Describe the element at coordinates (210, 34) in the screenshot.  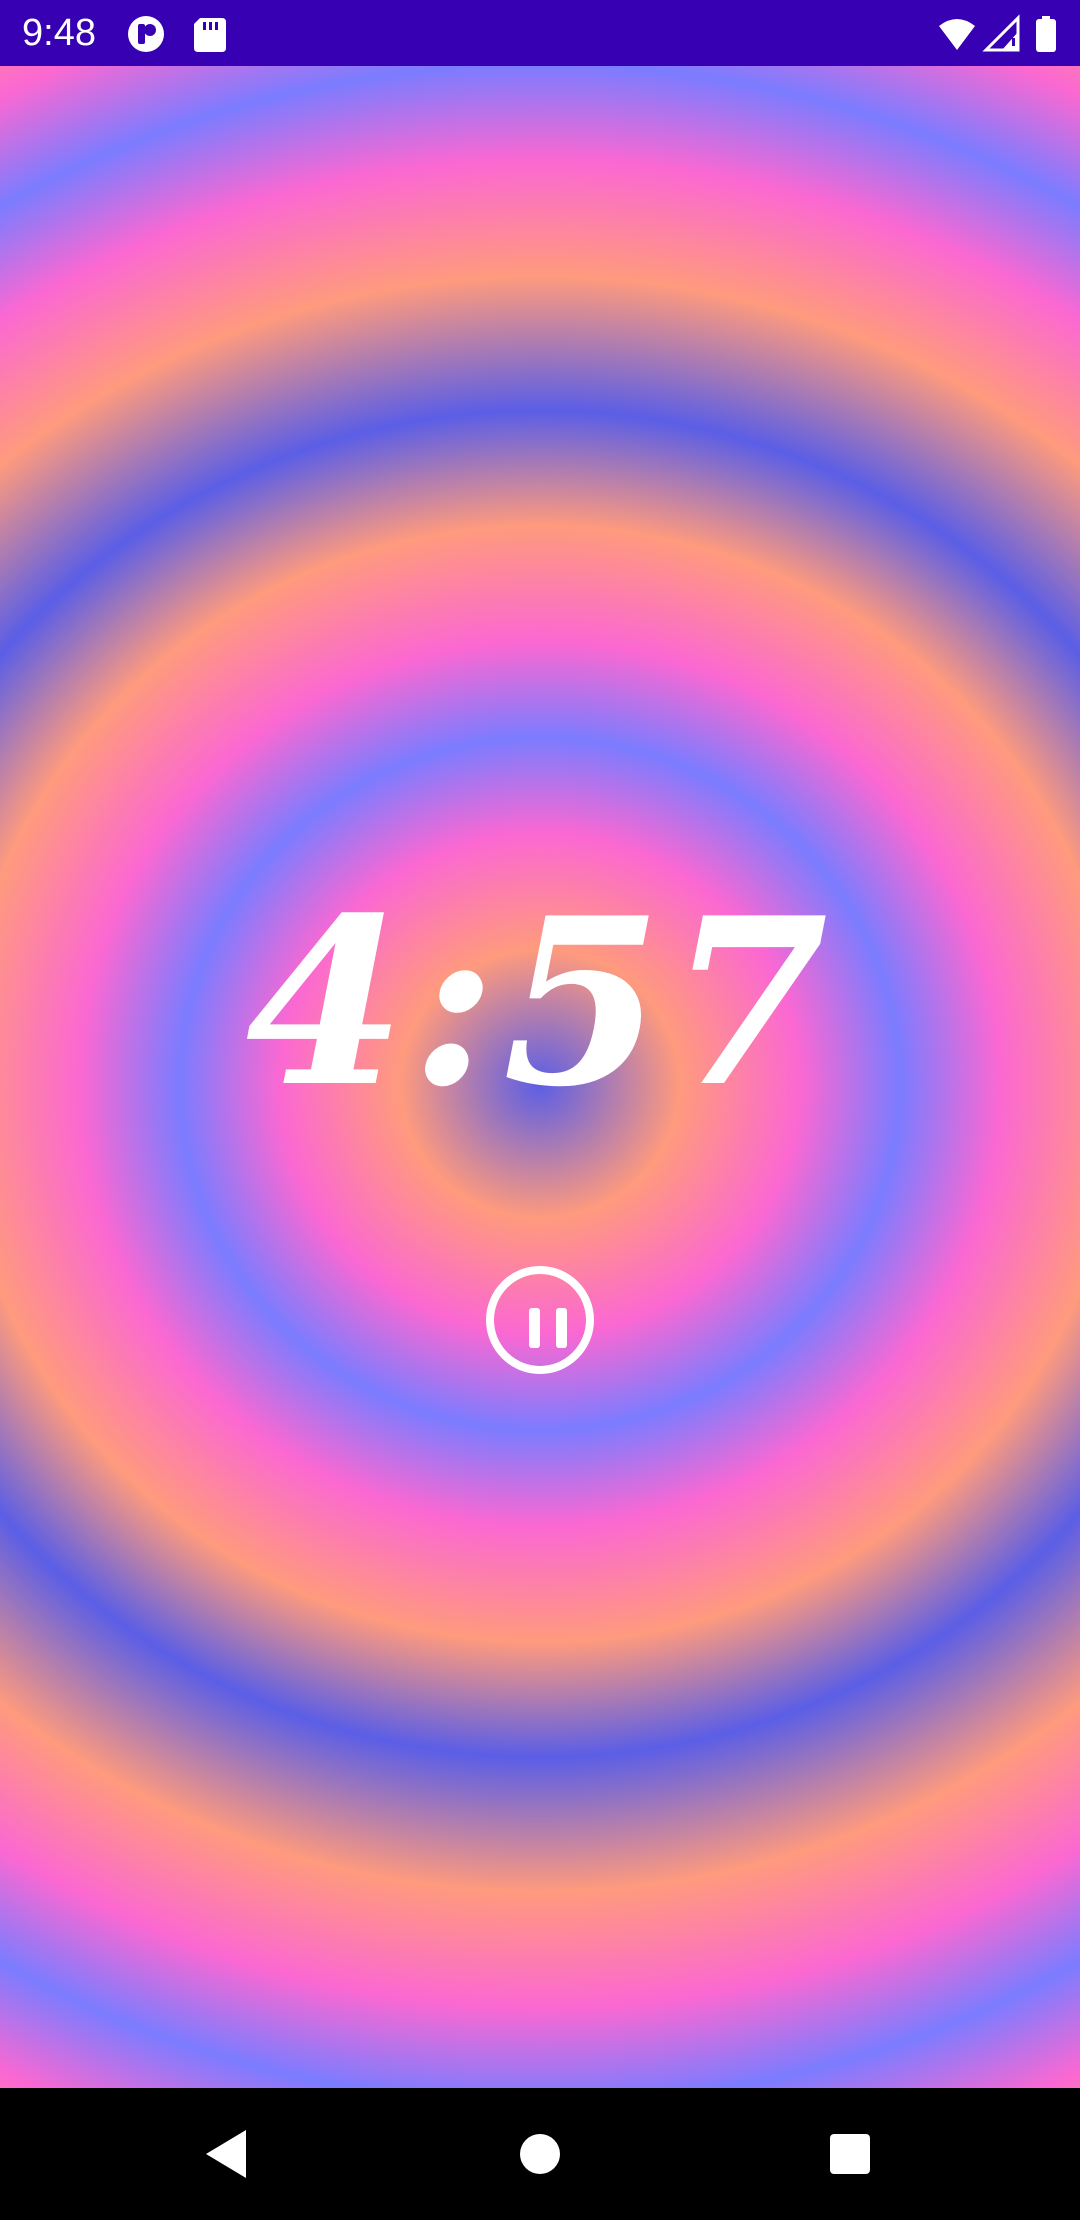
I see `sd-card-icon` at that location.